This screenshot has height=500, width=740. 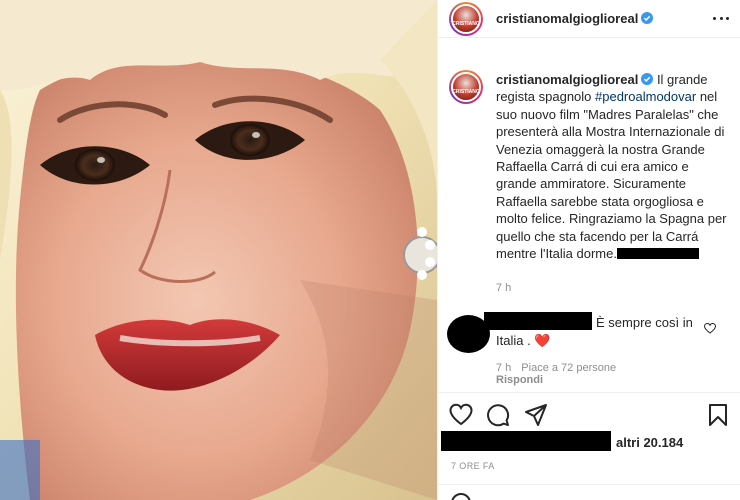 I want to click on comment-likes: Piace a 72 persone, so click(x=568, y=368).